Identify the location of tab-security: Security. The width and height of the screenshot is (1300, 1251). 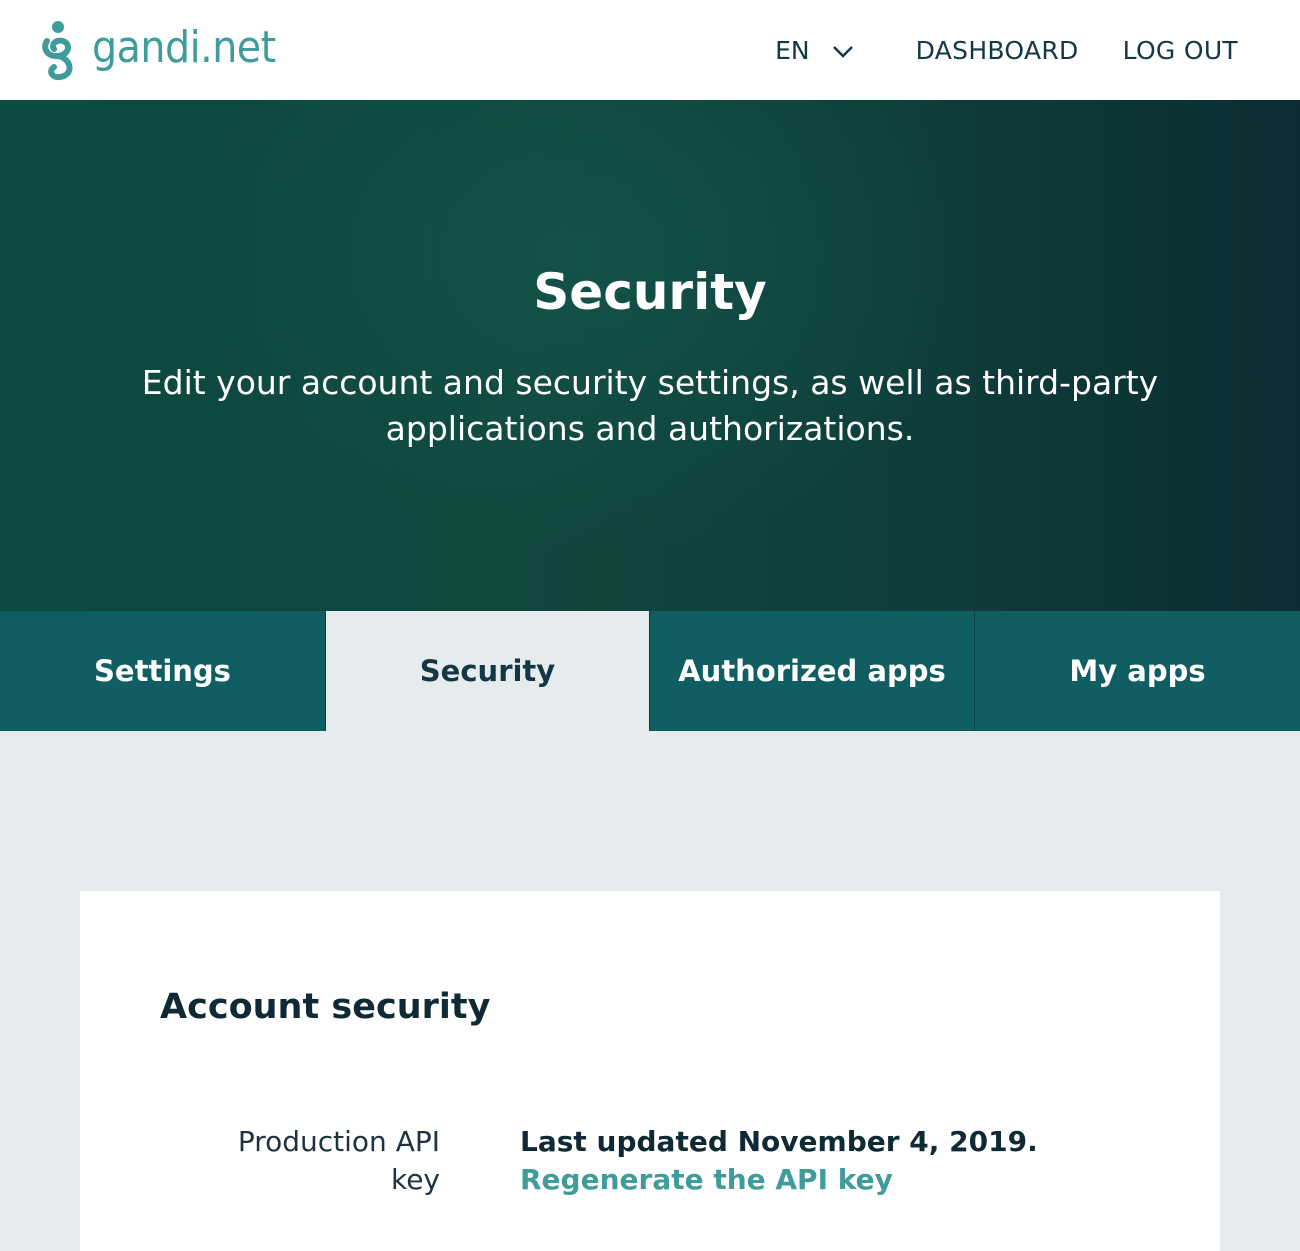
(487, 671).